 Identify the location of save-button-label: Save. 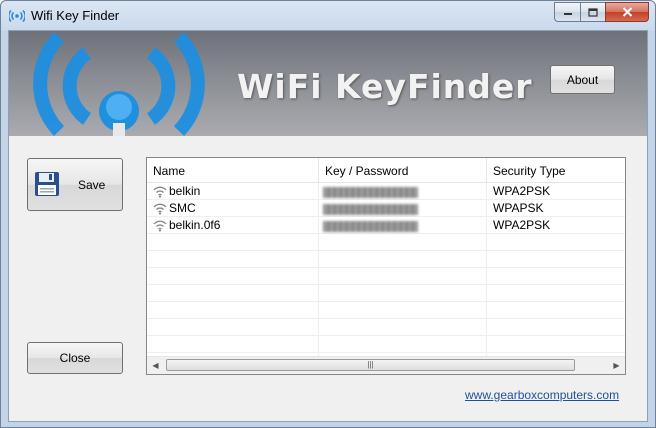
(92, 185).